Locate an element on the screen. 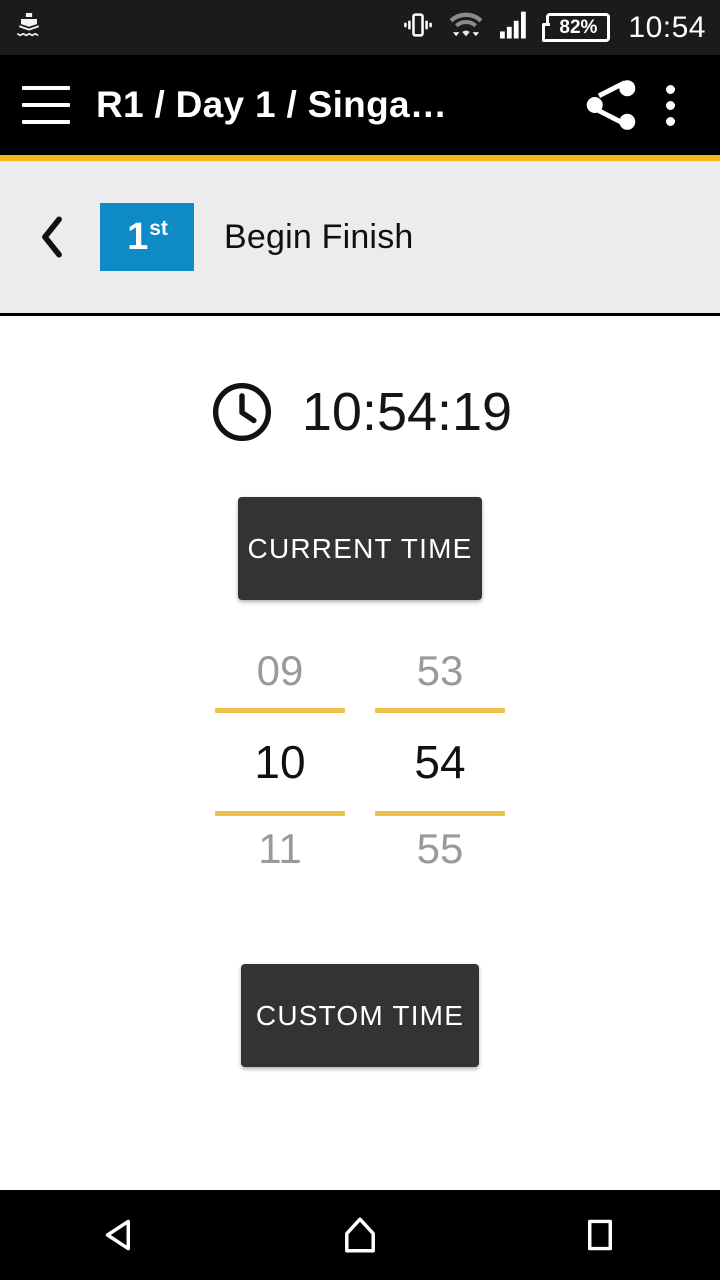 The width and height of the screenshot is (720, 1280). custom-time-button-wrapper: CUSTOM TIME is located at coordinates (360, 1015).